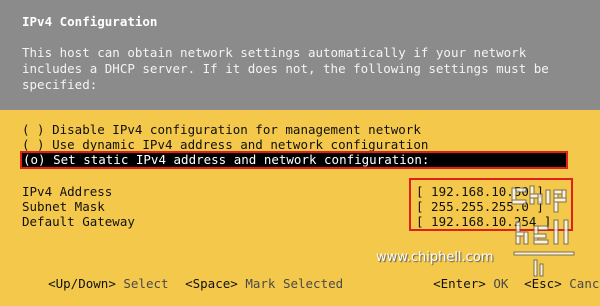 The height and width of the screenshot is (306, 600). I want to click on subnet-mask-label: Subnet Mask, so click(63, 206).